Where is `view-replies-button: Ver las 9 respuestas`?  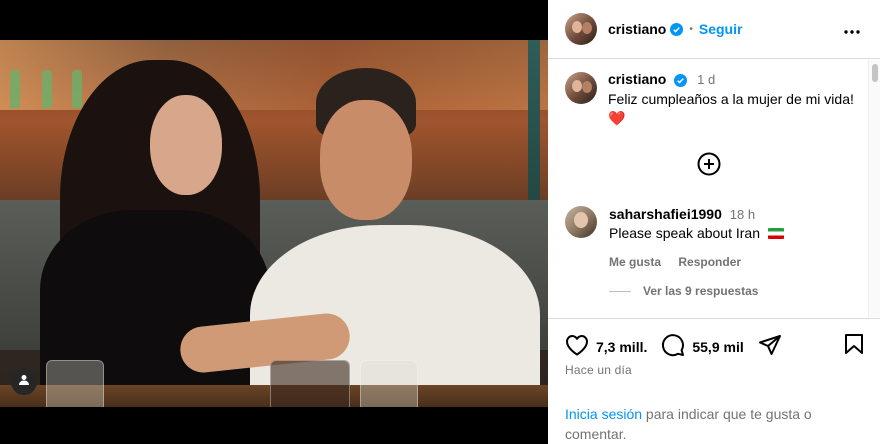
view-replies-button: Ver las 9 respuestas is located at coordinates (683, 291).